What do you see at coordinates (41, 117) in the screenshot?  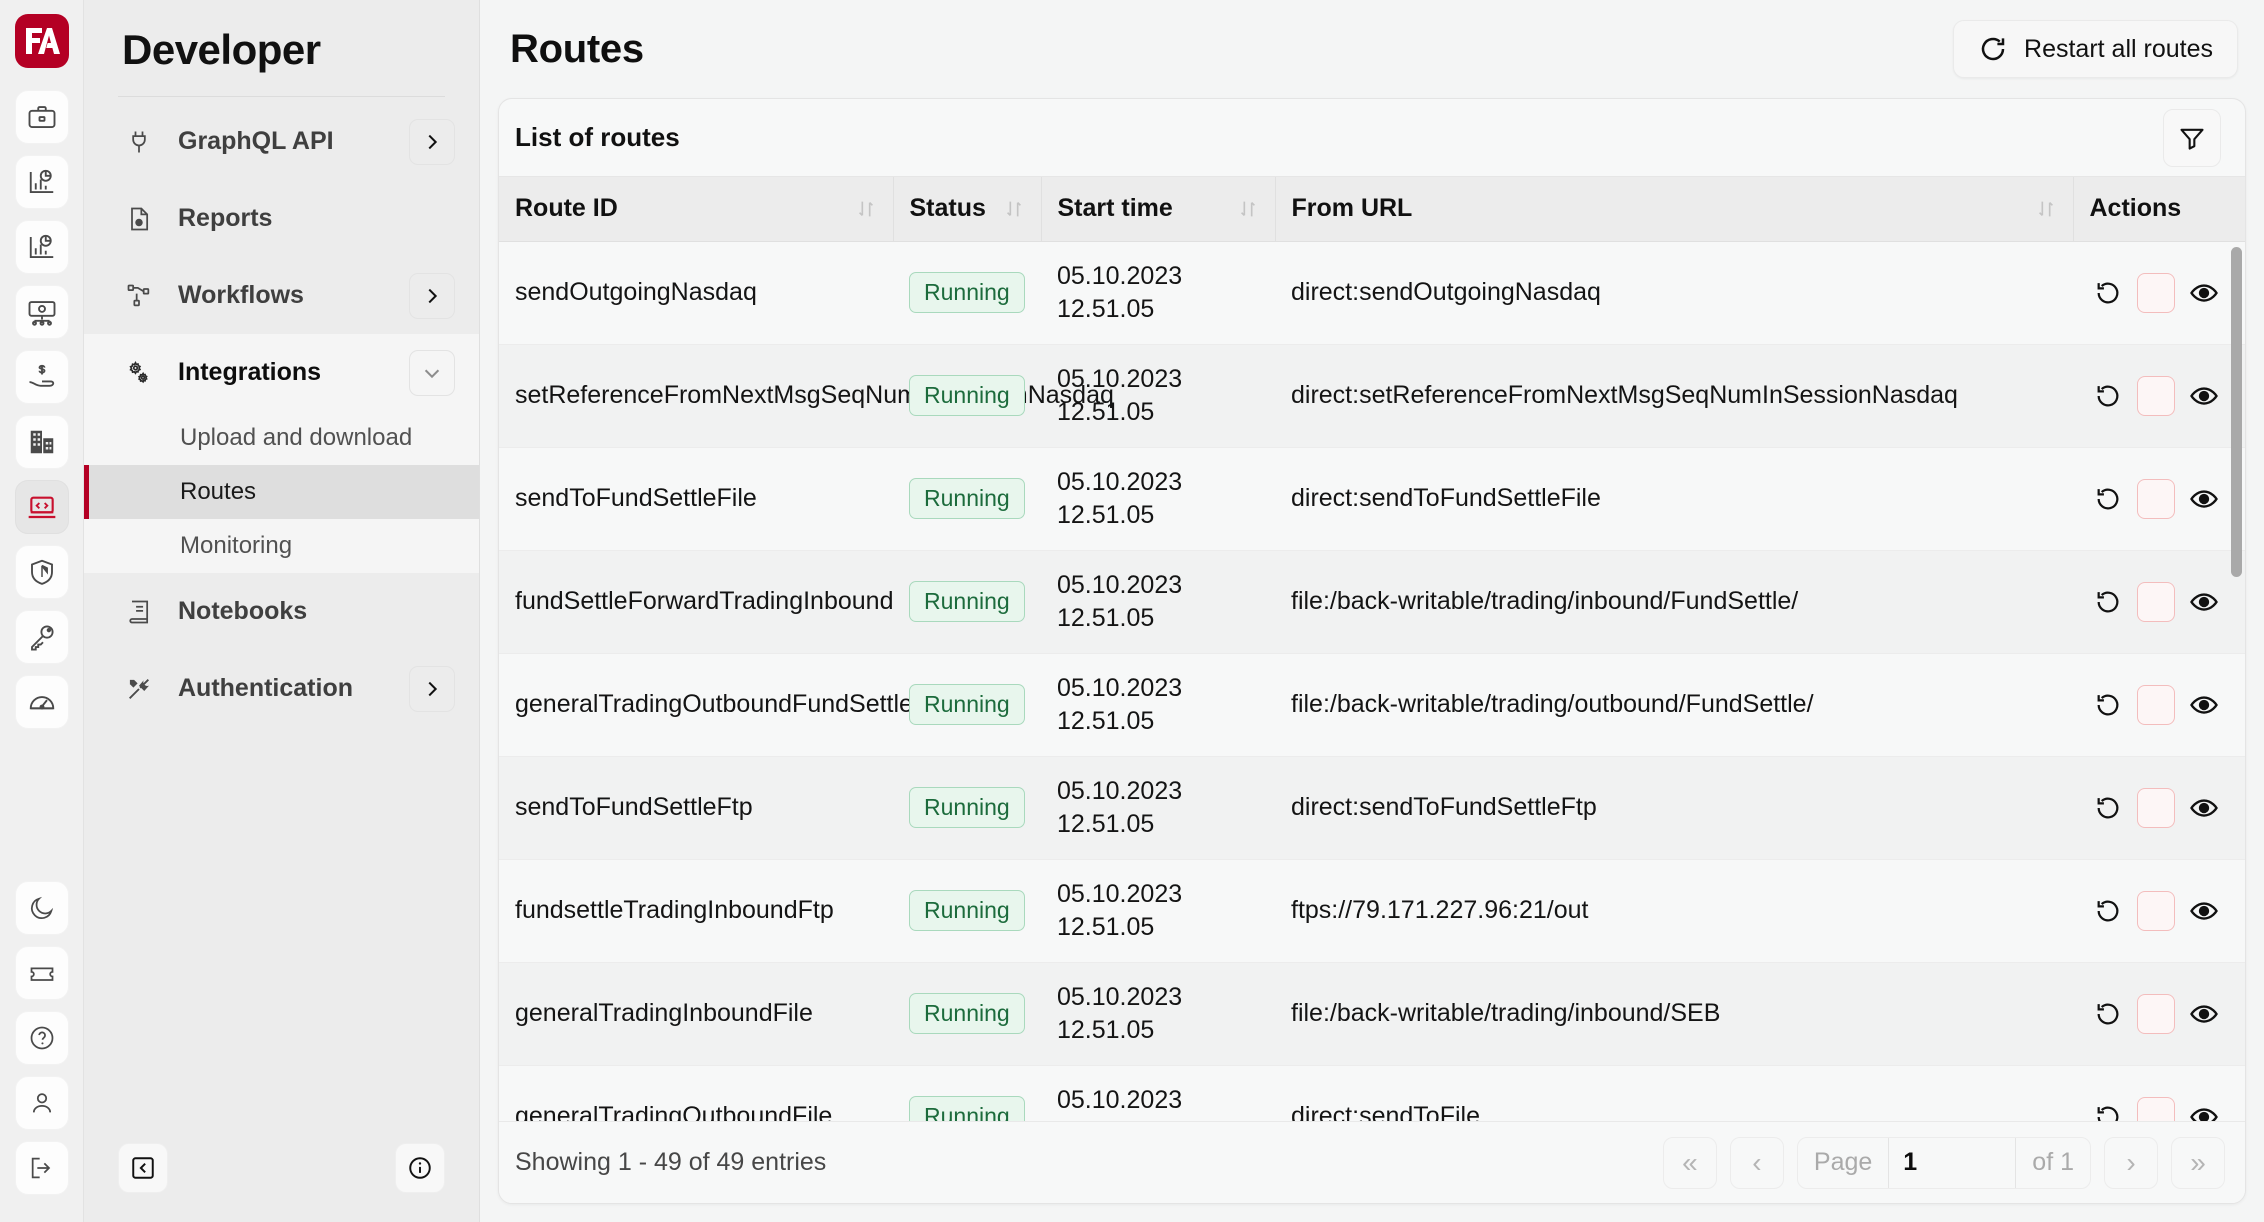 I see `rail-item-briefcase` at bounding box center [41, 117].